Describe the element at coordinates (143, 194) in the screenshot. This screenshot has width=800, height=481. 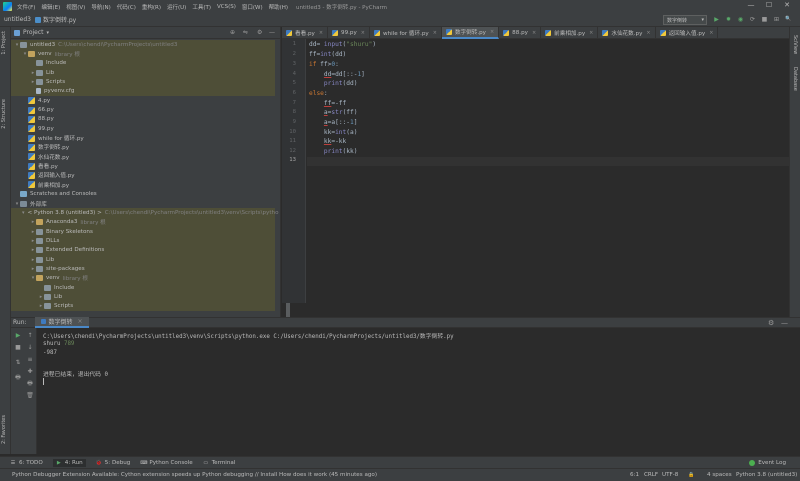
I see `tree-item: Scratches and Consoles` at that location.